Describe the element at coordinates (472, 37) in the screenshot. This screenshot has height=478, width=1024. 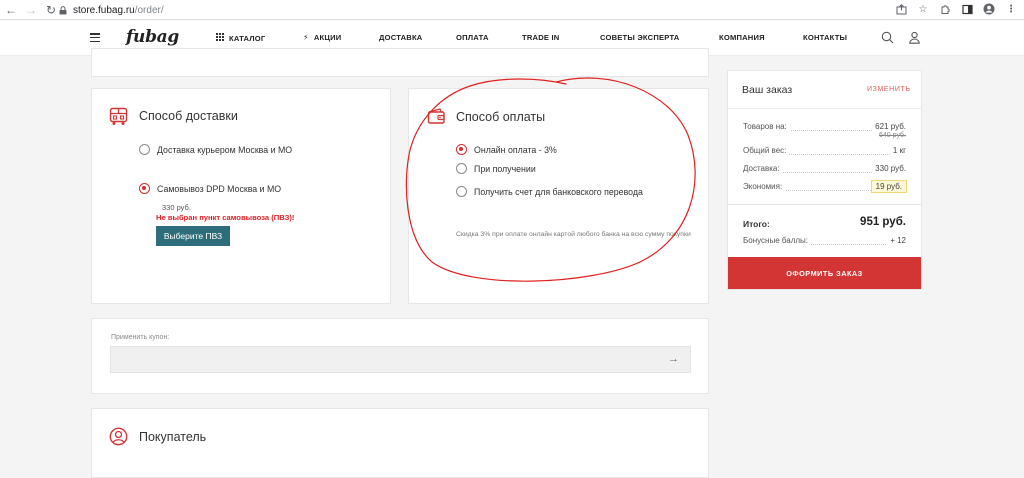
I see `menu-item-payment: ОПЛАТА` at that location.